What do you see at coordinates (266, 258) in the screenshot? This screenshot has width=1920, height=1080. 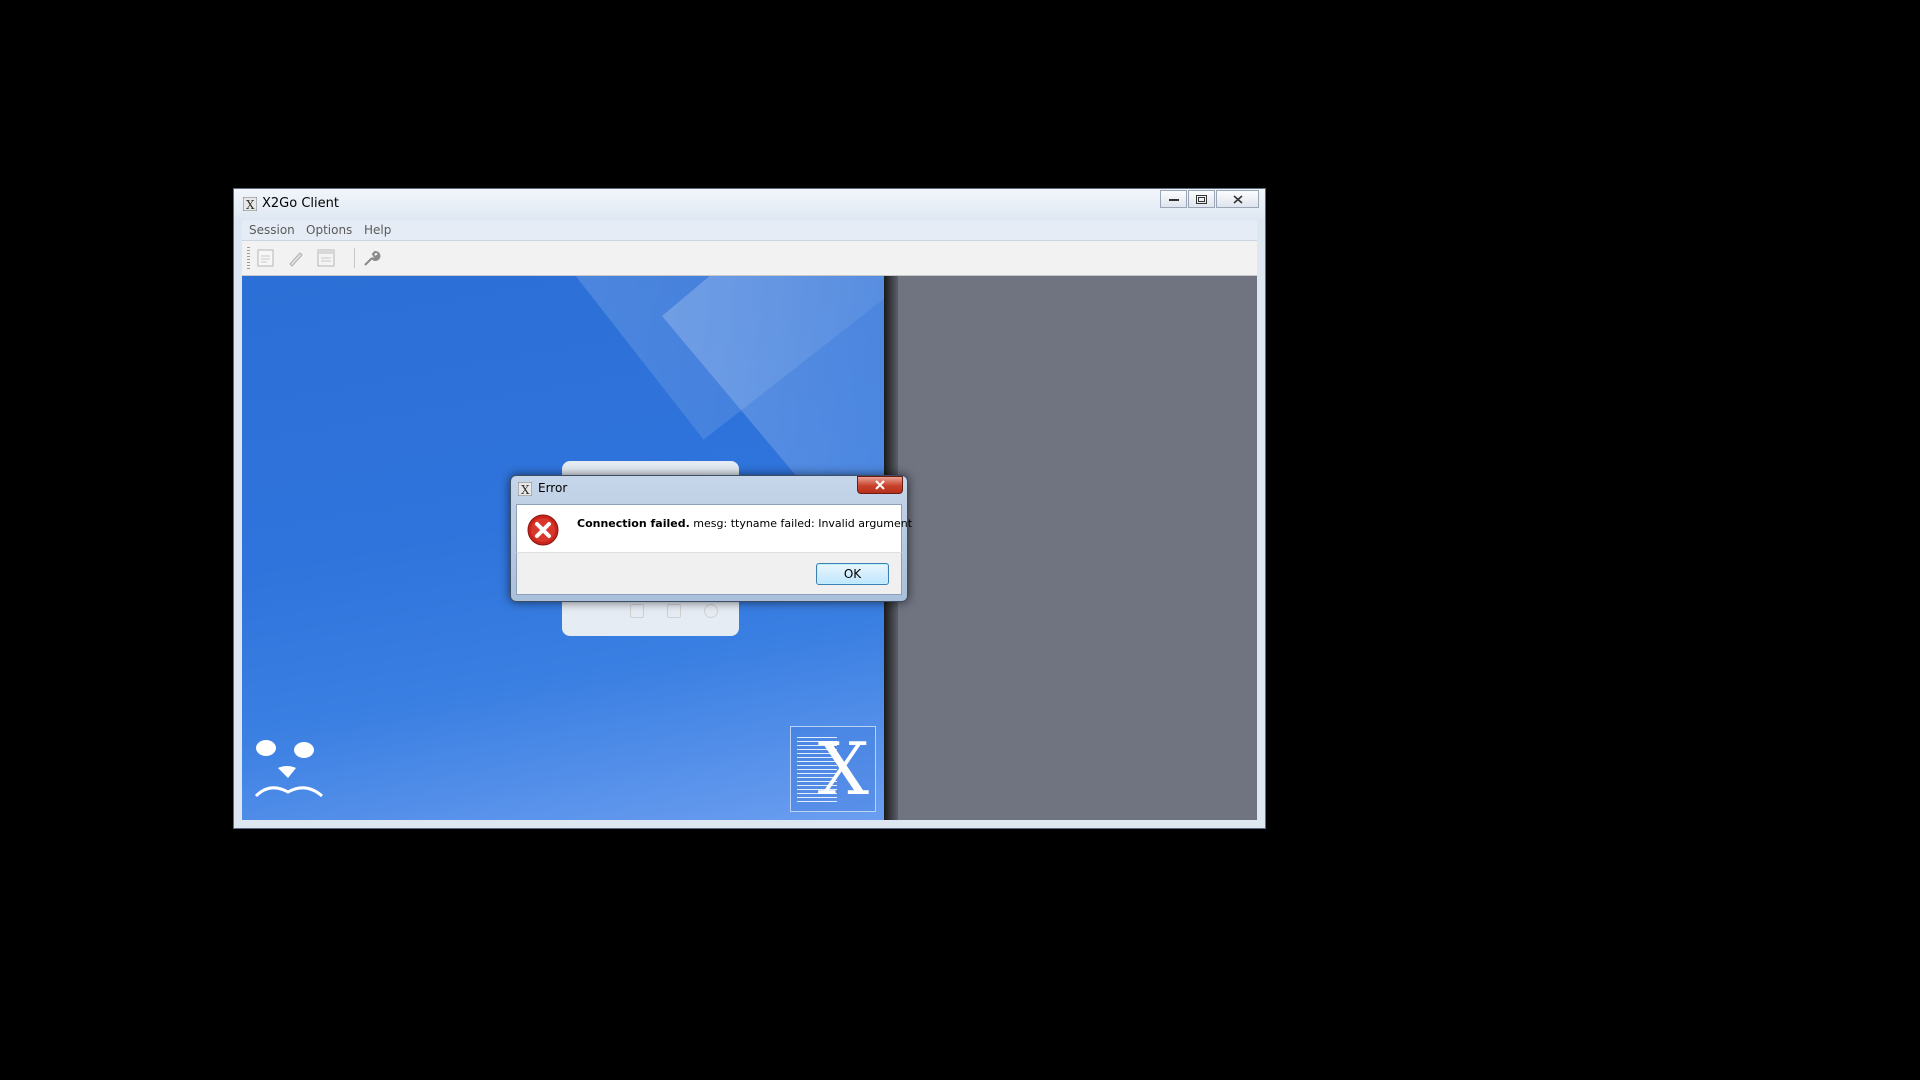 I see `new-session-icon` at bounding box center [266, 258].